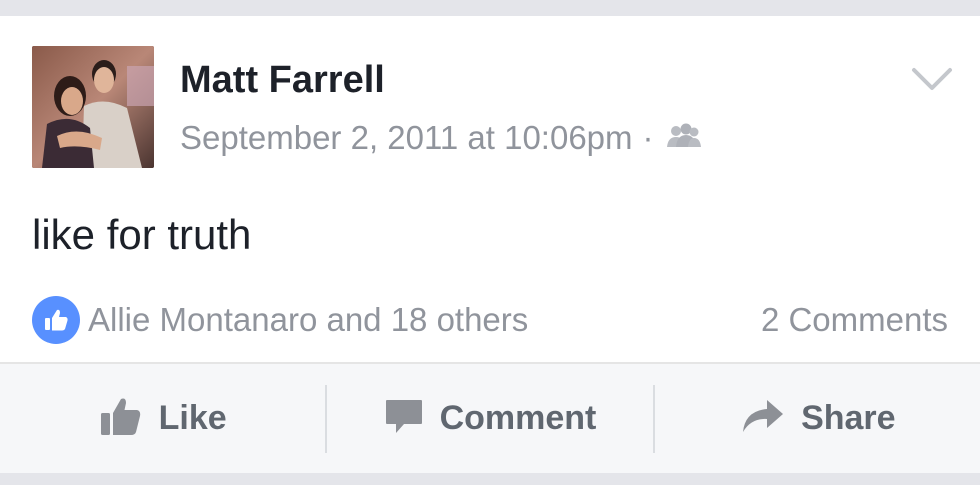 Image resolution: width=980 pixels, height=485 pixels. What do you see at coordinates (684, 138) in the screenshot?
I see `friends-icon` at bounding box center [684, 138].